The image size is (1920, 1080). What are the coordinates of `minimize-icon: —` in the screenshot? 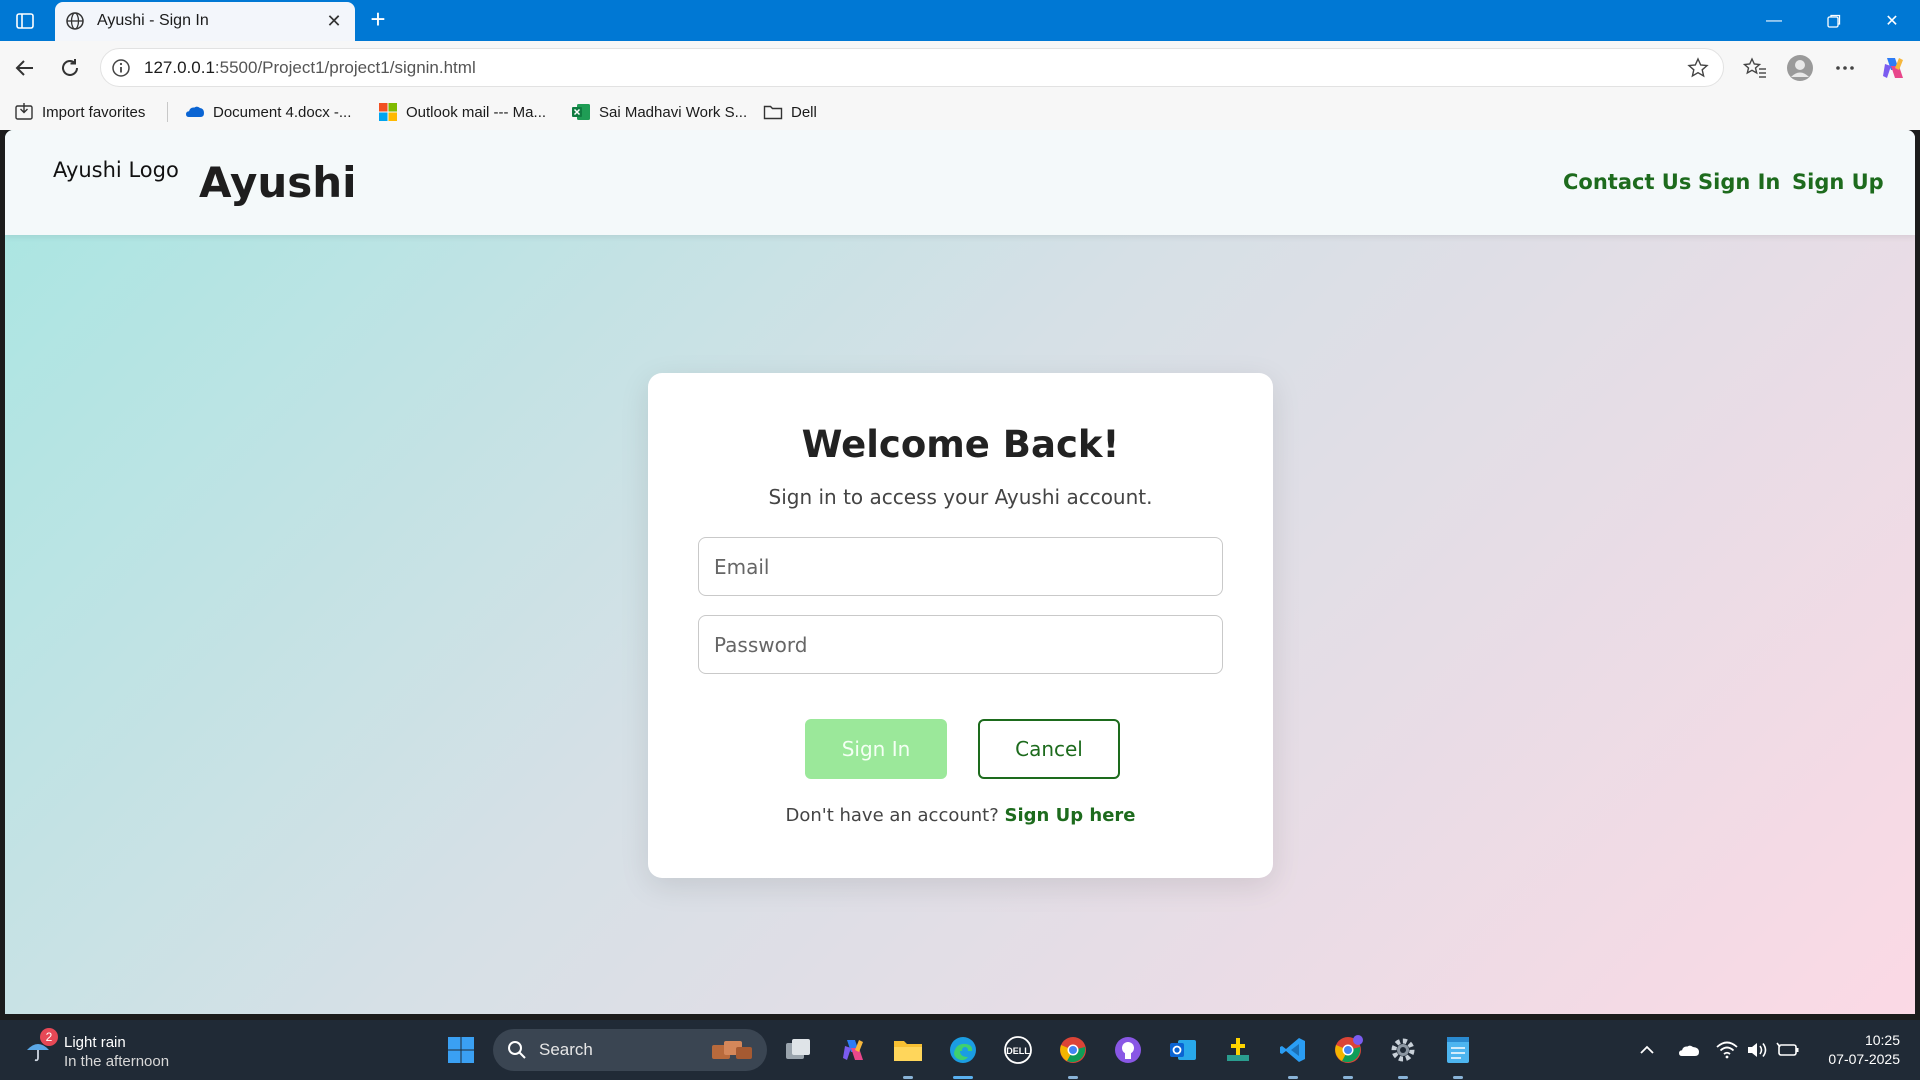 It's located at (1774, 20).